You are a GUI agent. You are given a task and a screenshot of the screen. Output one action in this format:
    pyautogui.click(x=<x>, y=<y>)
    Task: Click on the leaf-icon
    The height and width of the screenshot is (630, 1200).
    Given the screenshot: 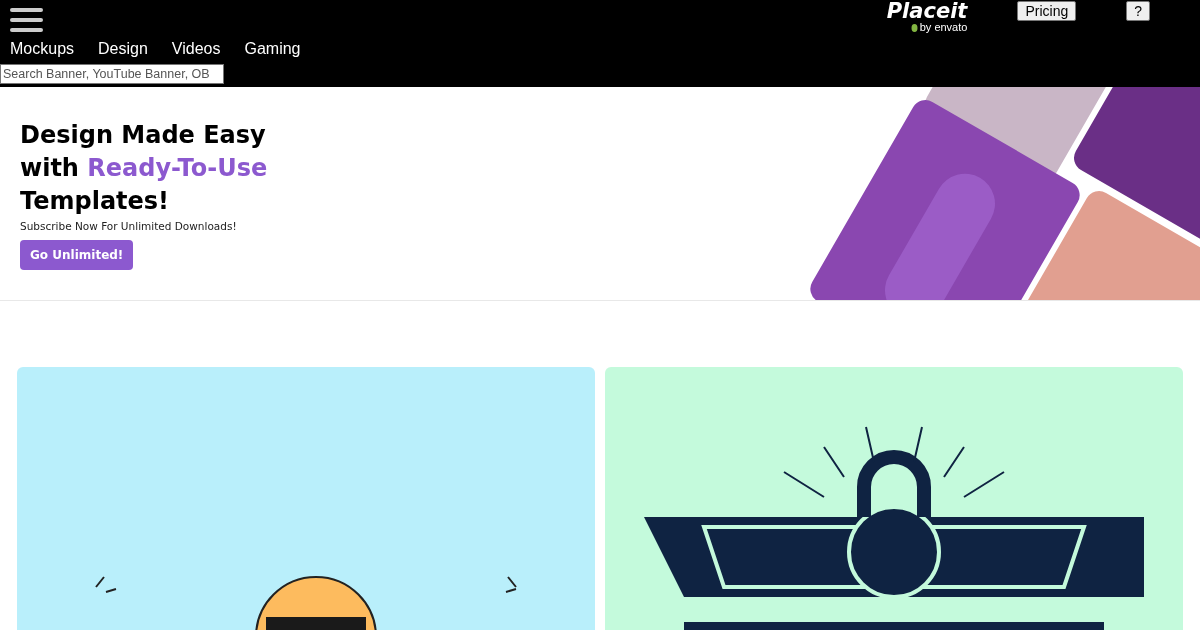 What is the action you would take?
    pyautogui.click(x=914, y=27)
    